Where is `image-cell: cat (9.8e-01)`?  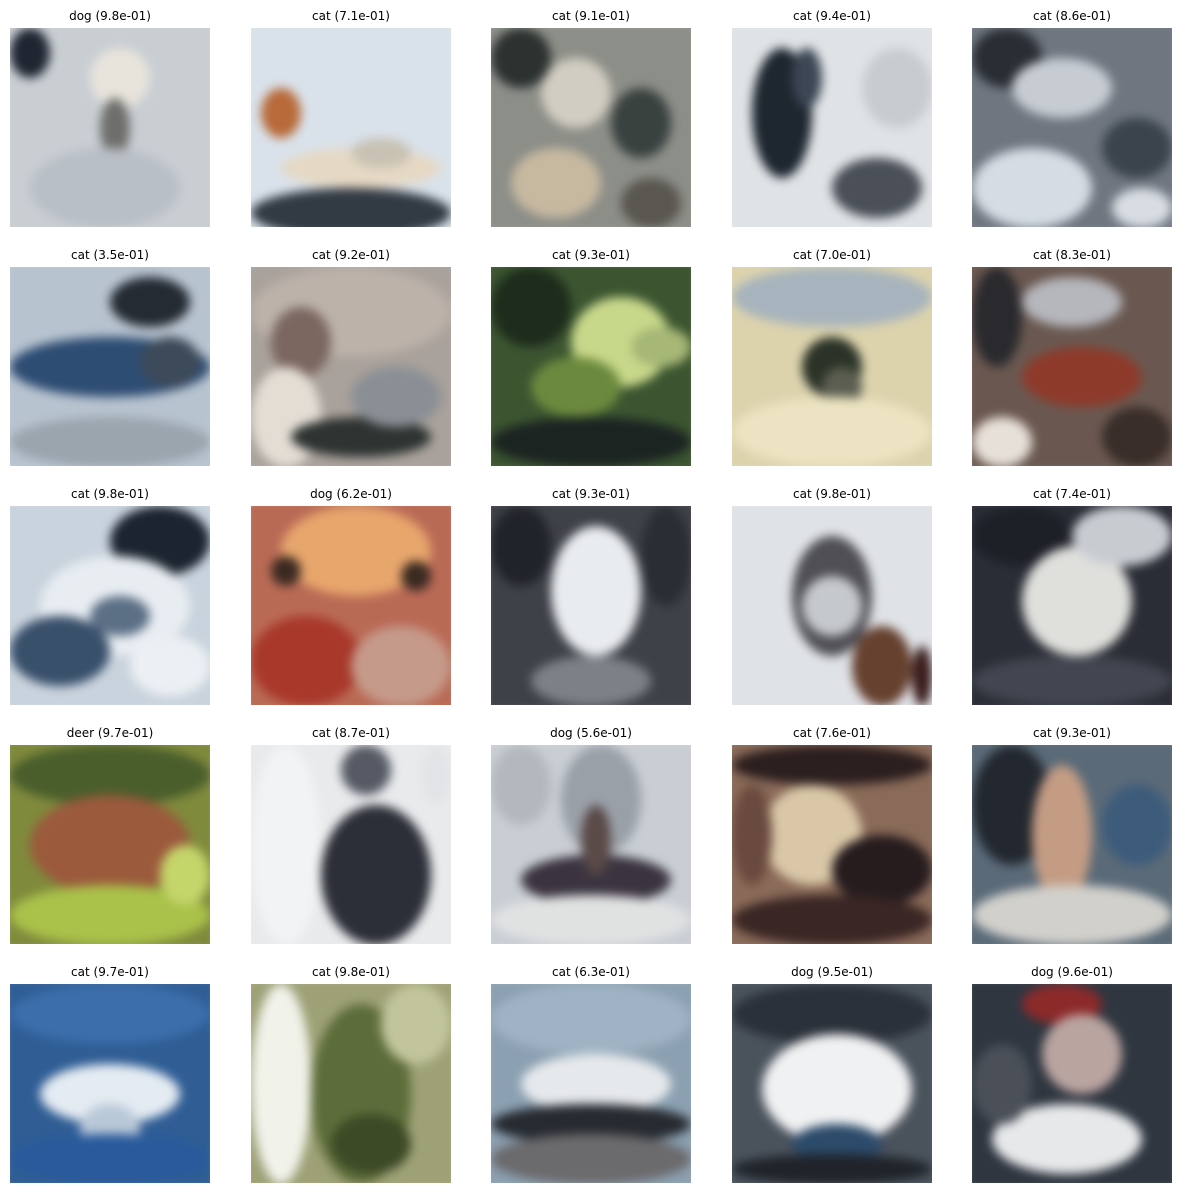 image-cell: cat (9.8e-01) is located at coordinates (832, 596).